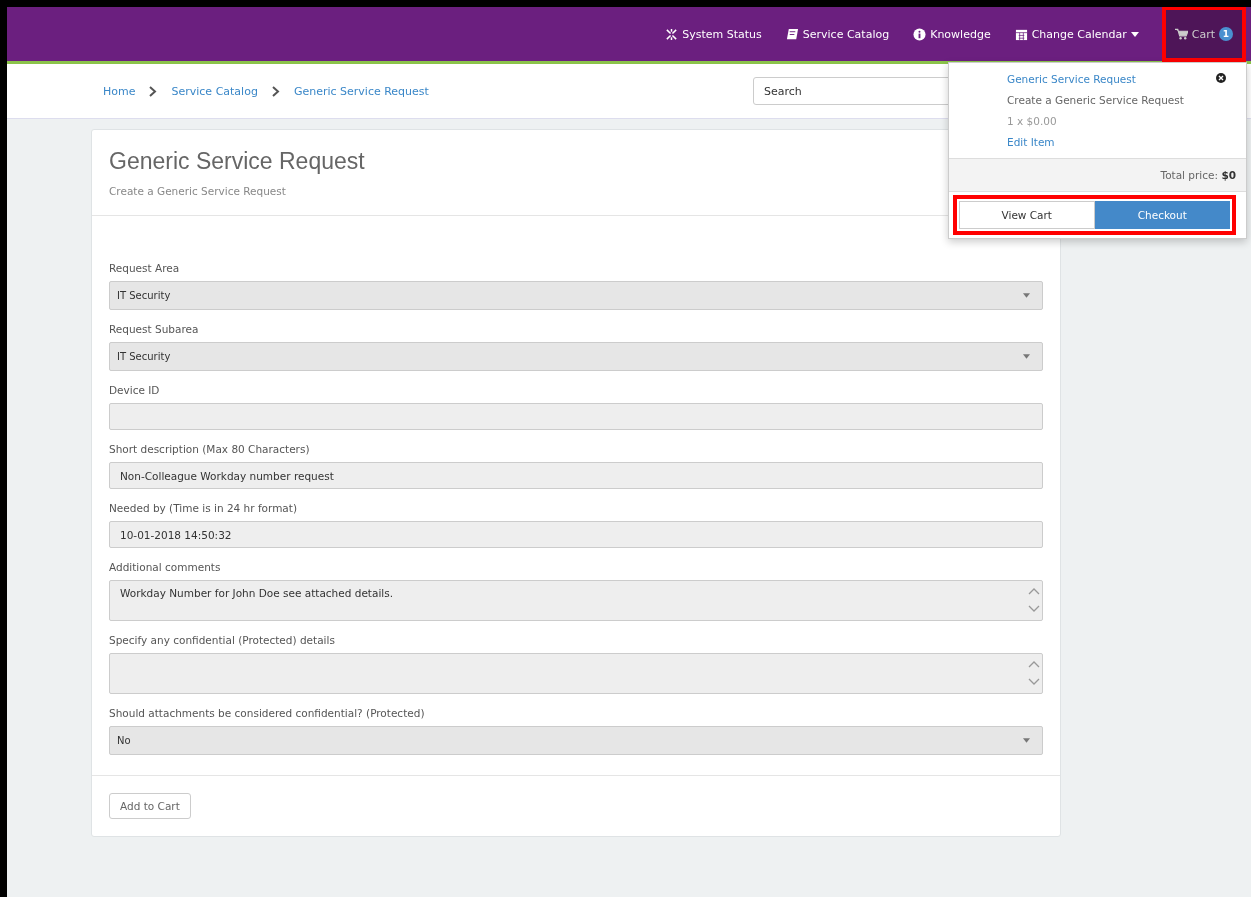 The height and width of the screenshot is (897, 1251). Describe the element at coordinates (150, 806) in the screenshot. I see `add-to-cart-button: Add to Cart` at that location.